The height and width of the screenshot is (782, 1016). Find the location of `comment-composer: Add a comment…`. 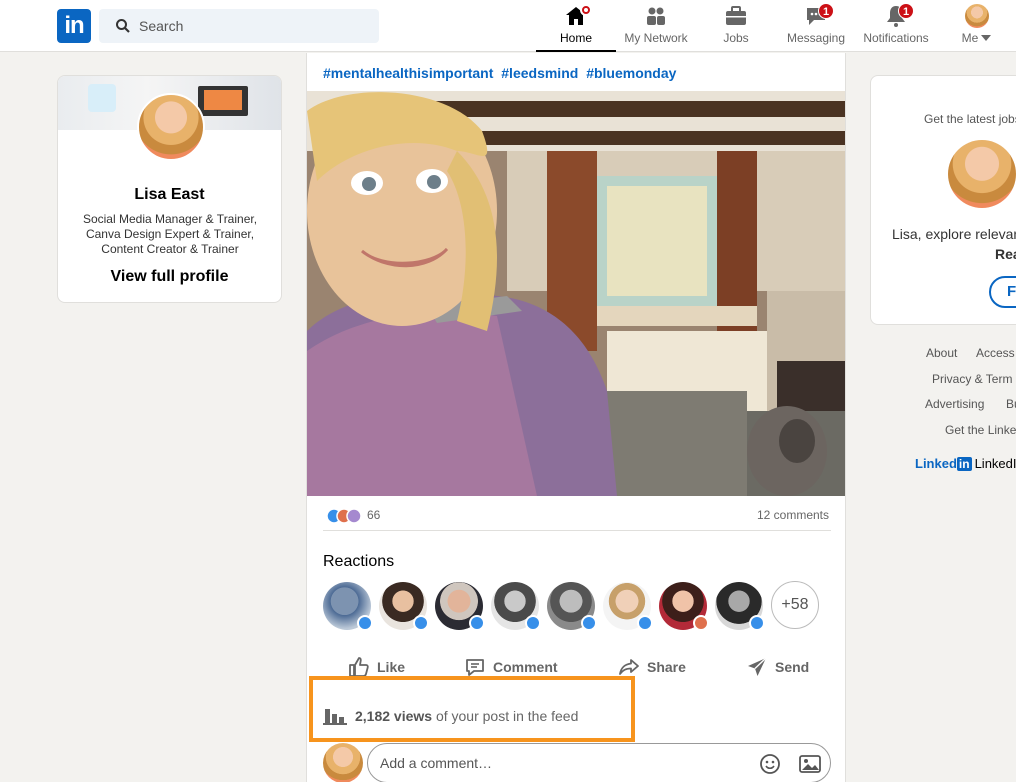

comment-composer: Add a comment… is located at coordinates (577, 762).